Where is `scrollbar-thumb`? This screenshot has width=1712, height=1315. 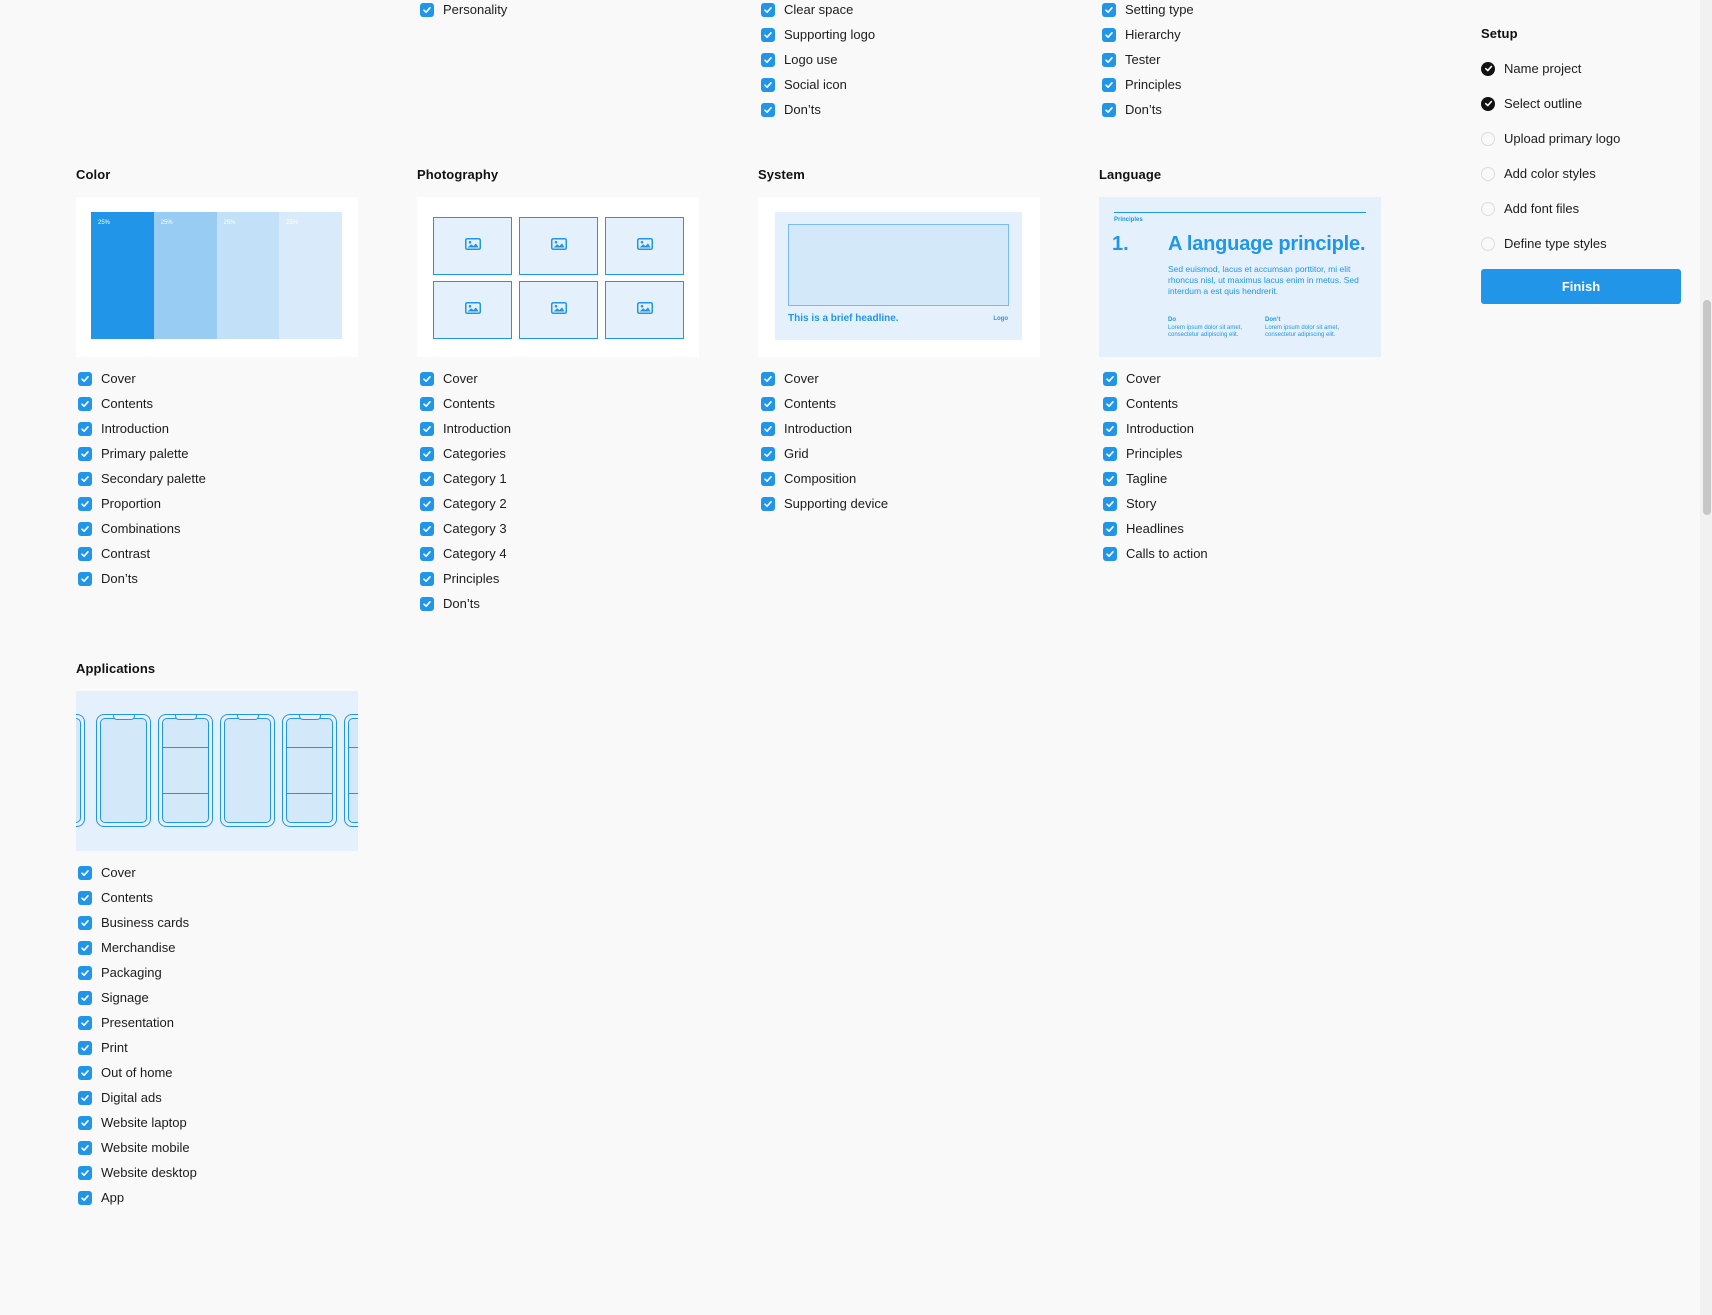
scrollbar-thumb is located at coordinates (1707, 407).